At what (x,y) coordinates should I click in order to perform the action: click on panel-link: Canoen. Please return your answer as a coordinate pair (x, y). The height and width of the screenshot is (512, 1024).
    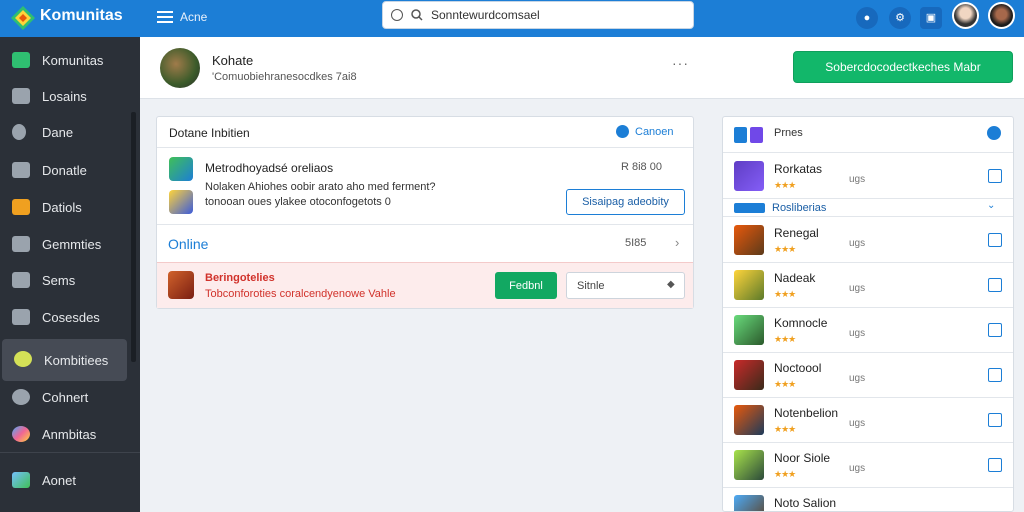
    Looking at the image, I should click on (654, 132).